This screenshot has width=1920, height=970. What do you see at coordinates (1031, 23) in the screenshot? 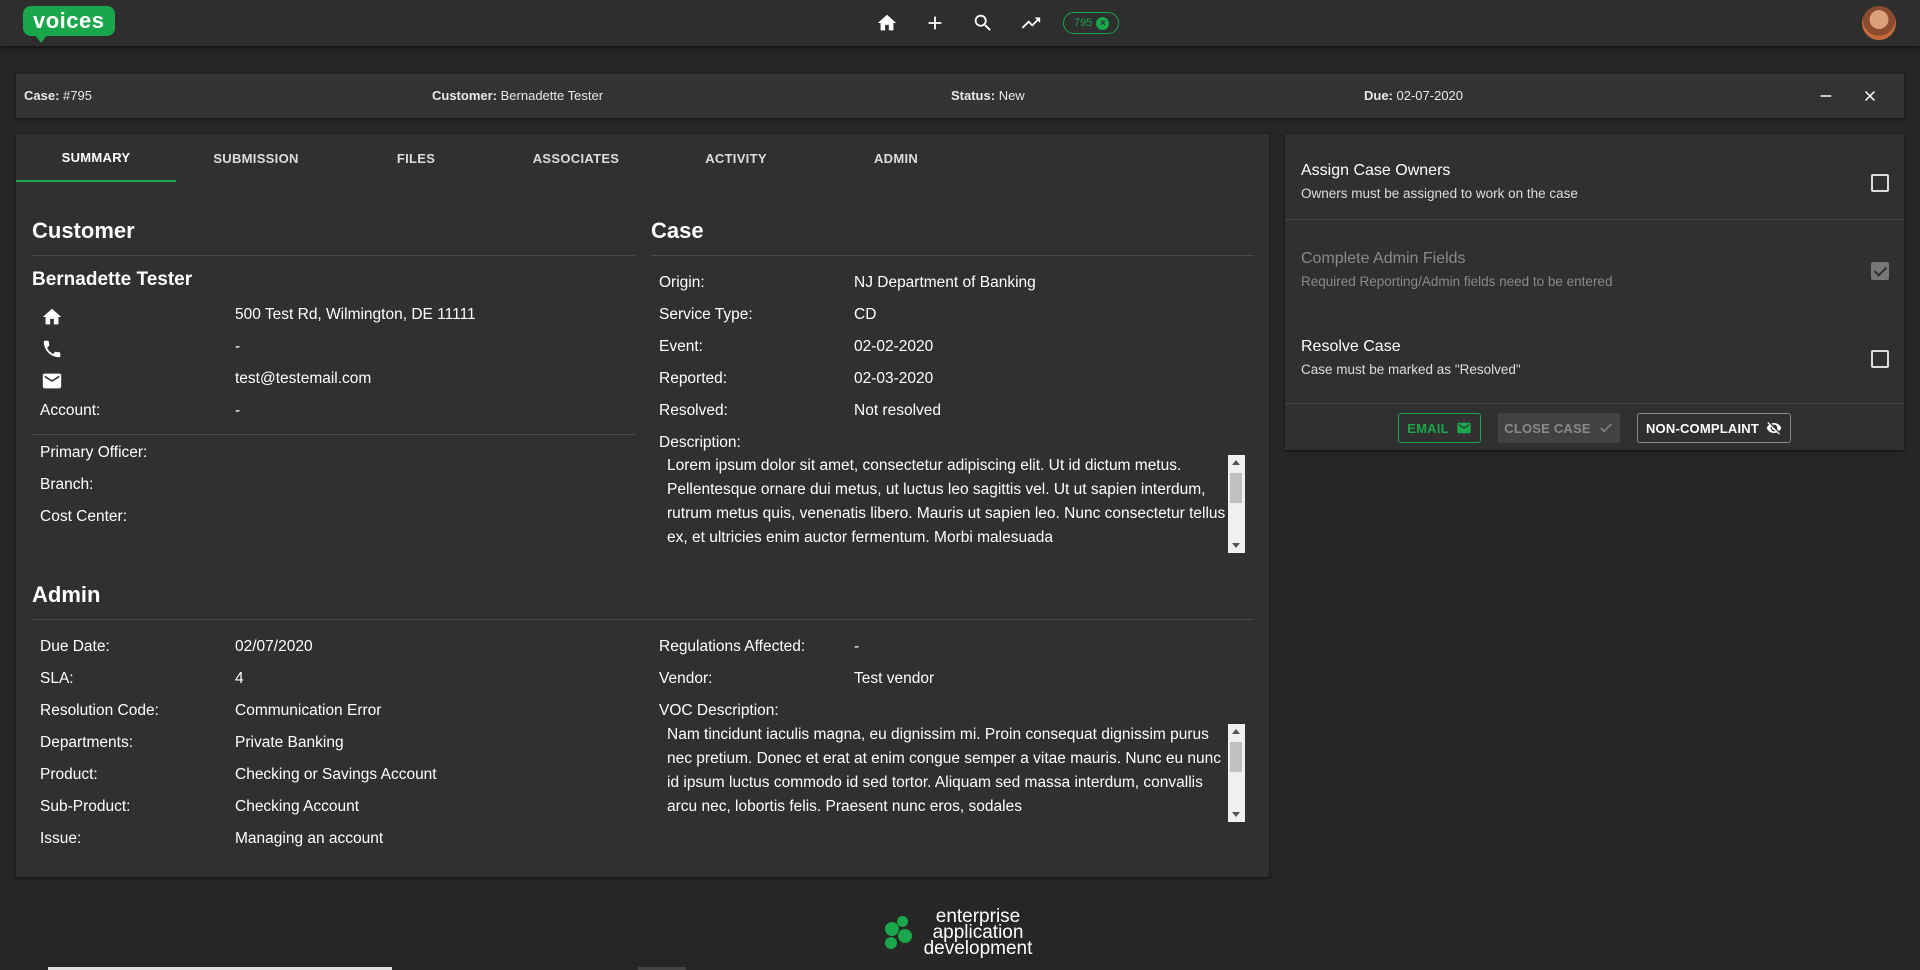
I see `trending-icon` at bounding box center [1031, 23].